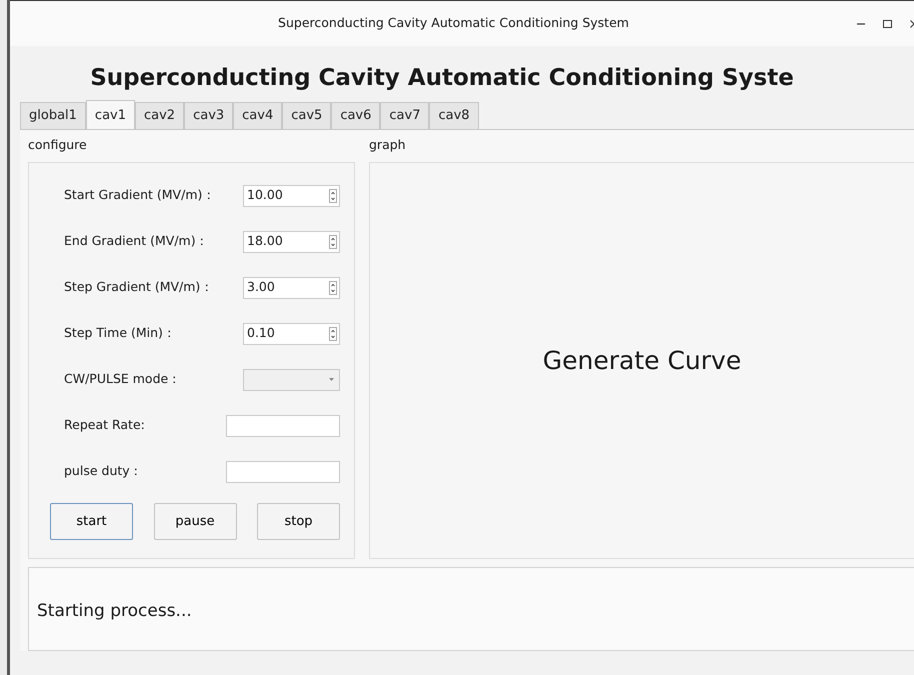  Describe the element at coordinates (405, 115) in the screenshot. I see `tab: cav7` at that location.